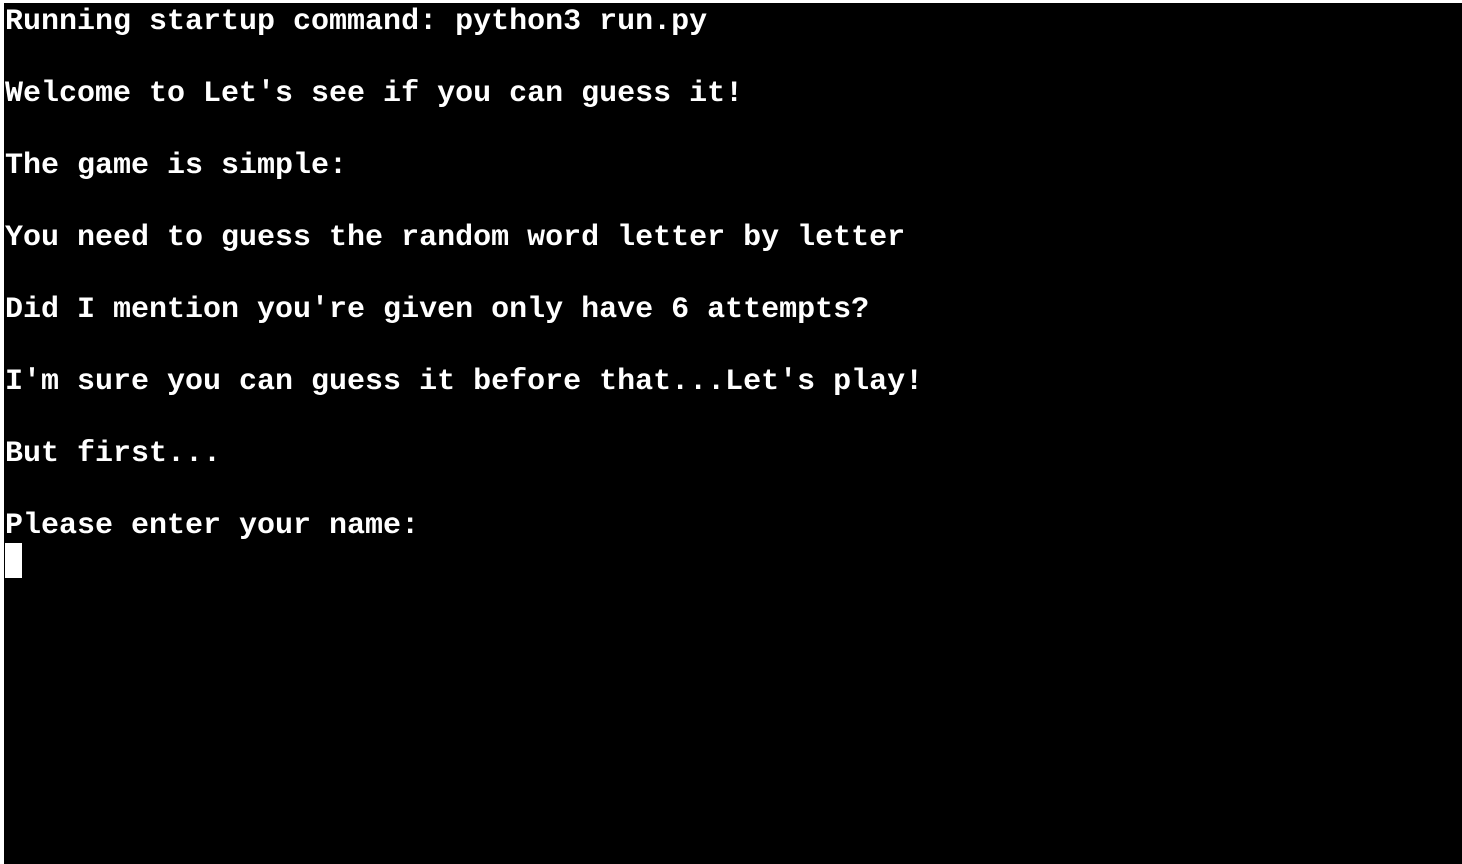 The image size is (1462, 864). Describe the element at coordinates (356, 22) in the screenshot. I see `startup-command-line: Running startup command: python3 run.py` at that location.